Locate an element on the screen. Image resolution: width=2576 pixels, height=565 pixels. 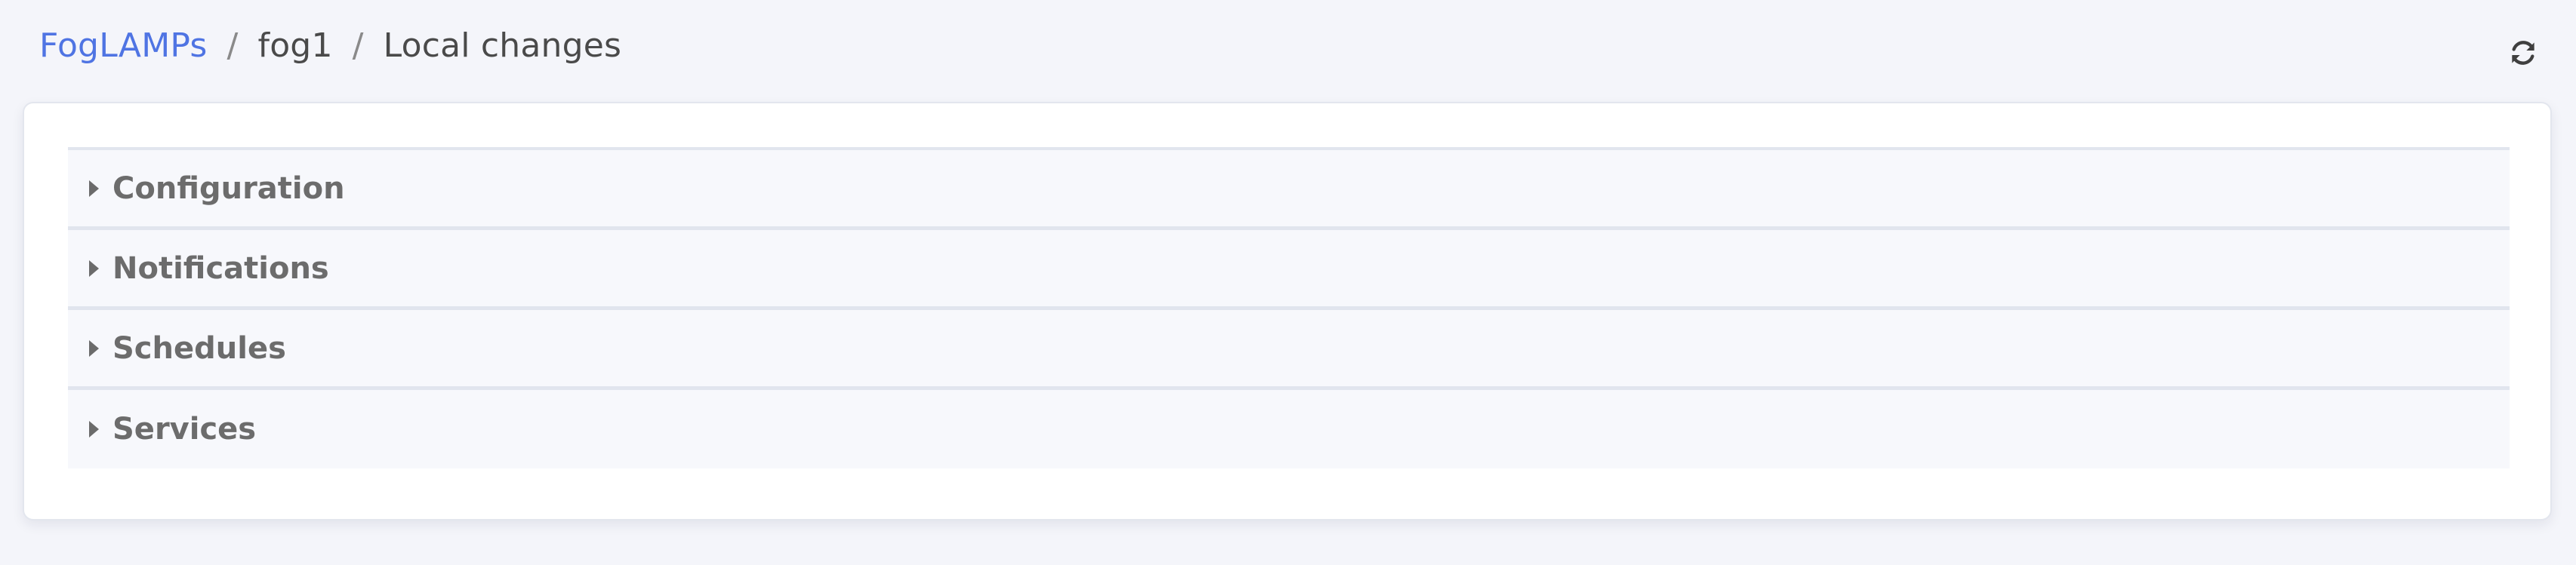
breadcrumb-instance: fog1 is located at coordinates (295, 46).